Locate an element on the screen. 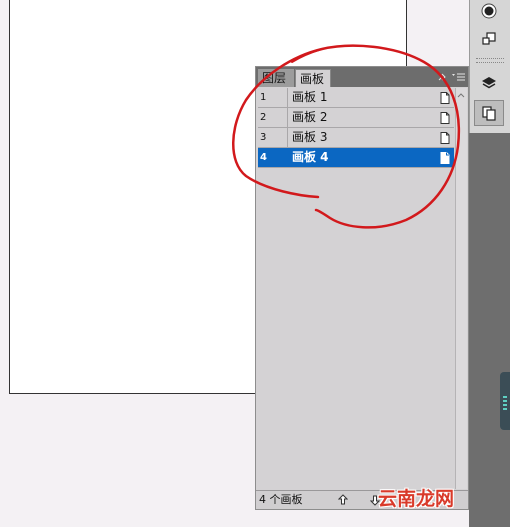 The image size is (510, 527). artboard-name: 画板 4 is located at coordinates (362, 157).